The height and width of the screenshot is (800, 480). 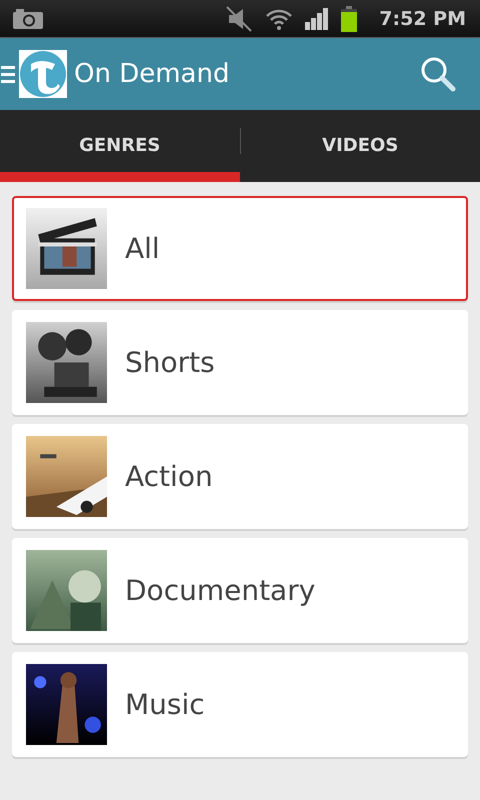 I want to click on genre-card: Music, so click(x=240, y=704).